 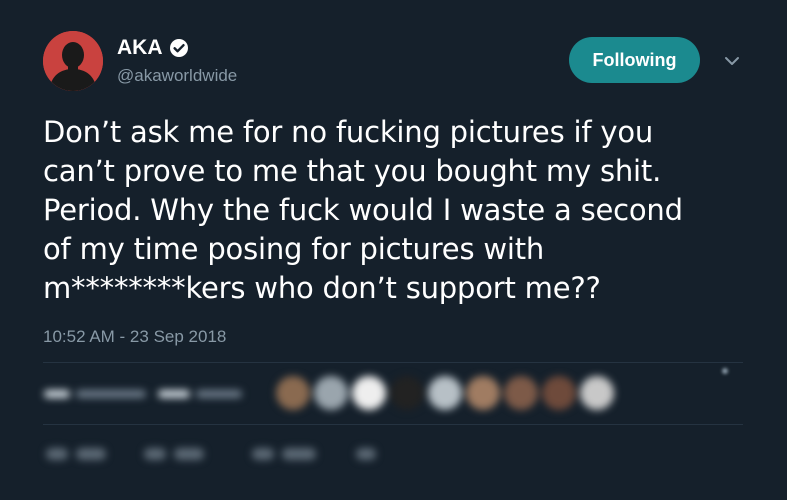 What do you see at coordinates (57, 394) in the screenshot?
I see `retweet-count-blurred` at bounding box center [57, 394].